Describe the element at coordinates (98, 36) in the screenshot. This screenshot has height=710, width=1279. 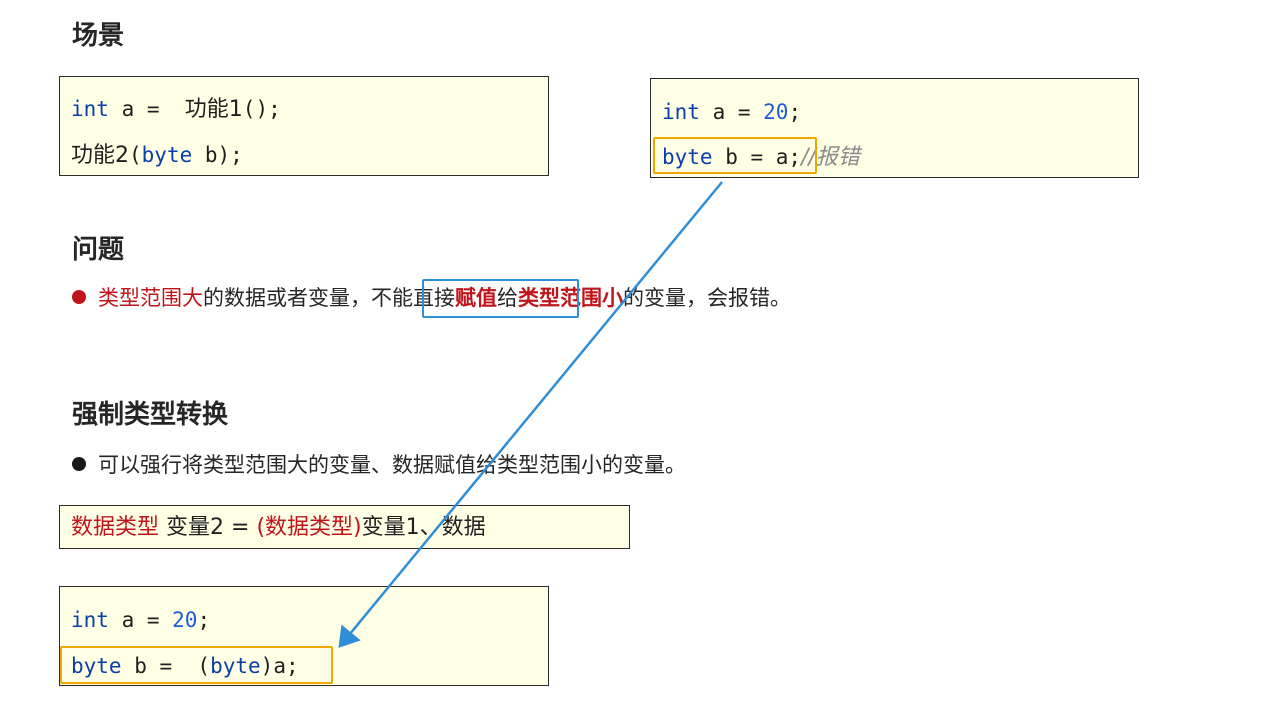
I see `heading-scene: 场景` at that location.